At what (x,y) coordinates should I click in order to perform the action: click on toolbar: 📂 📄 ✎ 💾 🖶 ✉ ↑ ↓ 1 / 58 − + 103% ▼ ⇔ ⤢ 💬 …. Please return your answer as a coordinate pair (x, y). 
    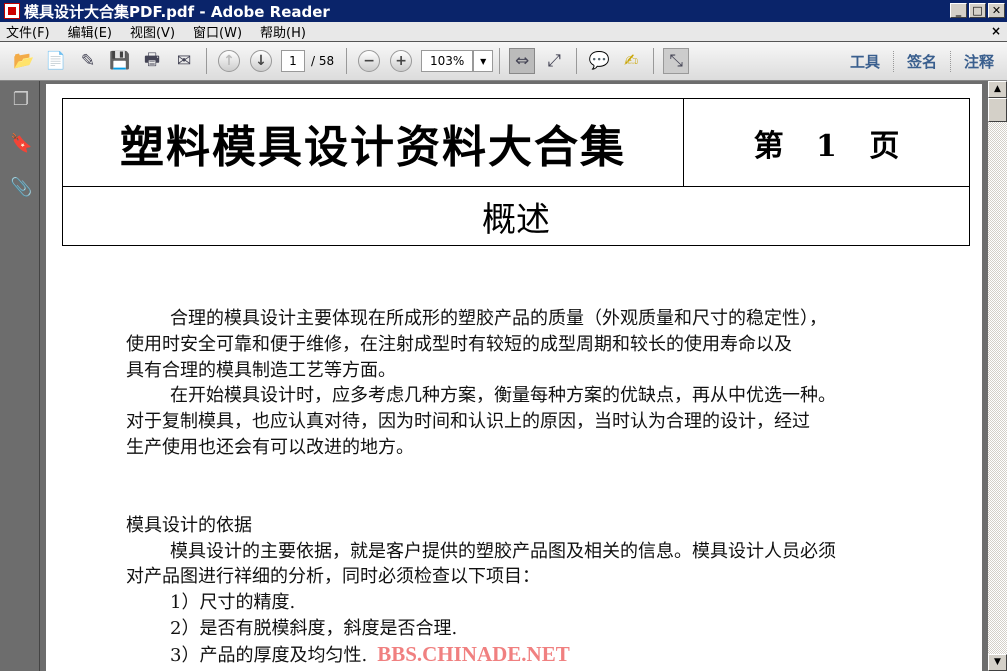
    Looking at the image, I should click on (503, 61).